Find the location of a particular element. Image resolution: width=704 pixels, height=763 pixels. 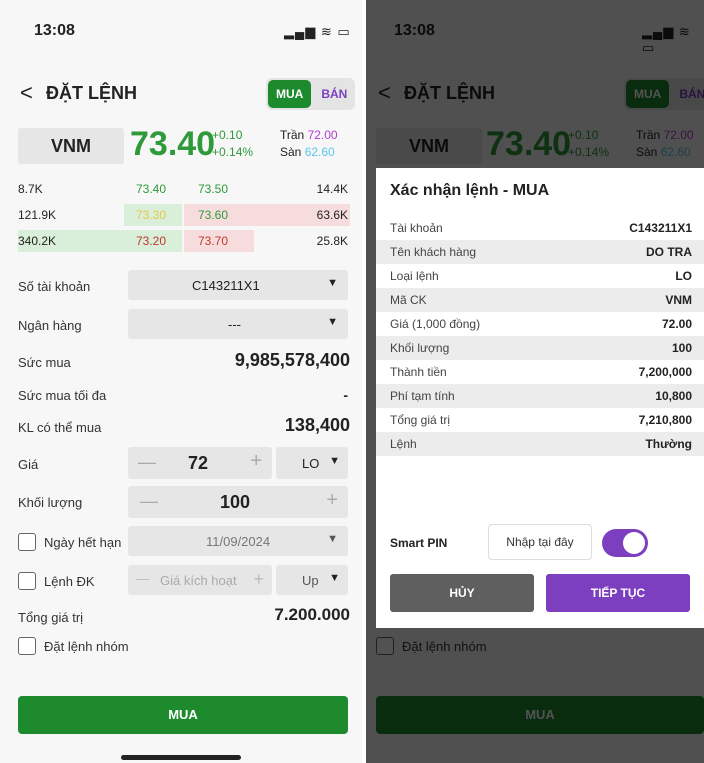

quantity-label: Khối lượng is located at coordinates (50, 502).